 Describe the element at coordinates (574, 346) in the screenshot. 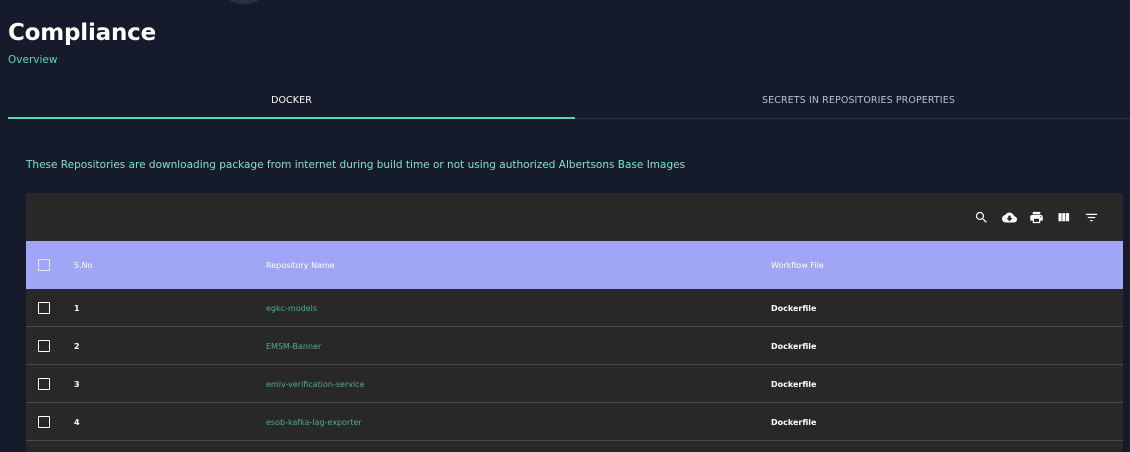

I see `table-row: 2 EMSM-Banner Dockerfile` at that location.